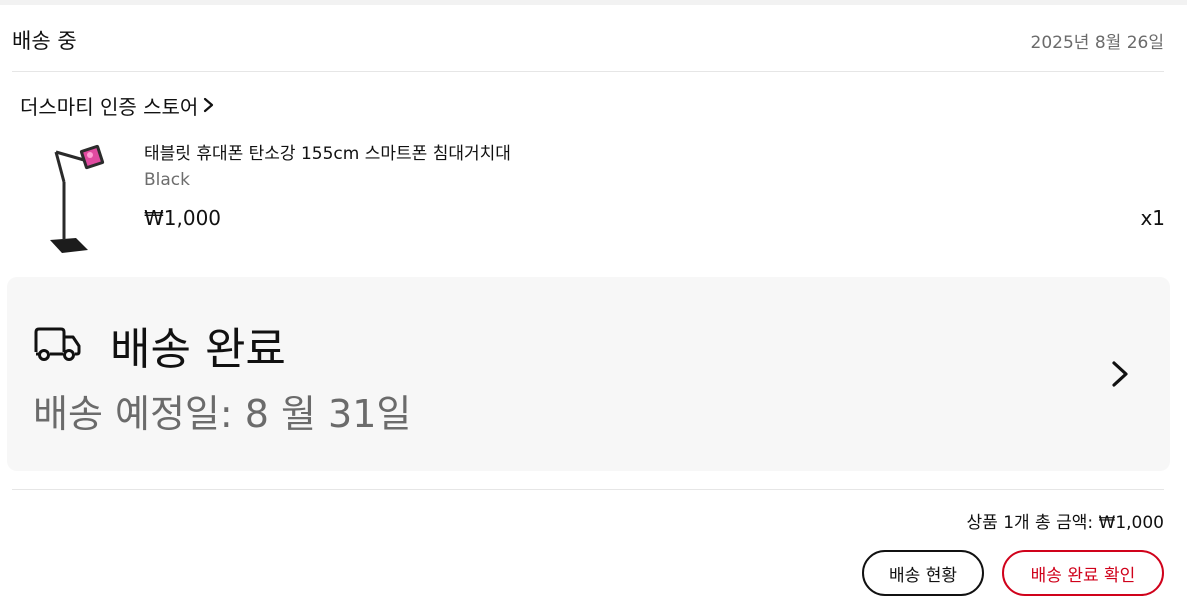  What do you see at coordinates (222, 414) in the screenshot?
I see `delivery-eta: 배송 예정일: 8 월 31일` at bounding box center [222, 414].